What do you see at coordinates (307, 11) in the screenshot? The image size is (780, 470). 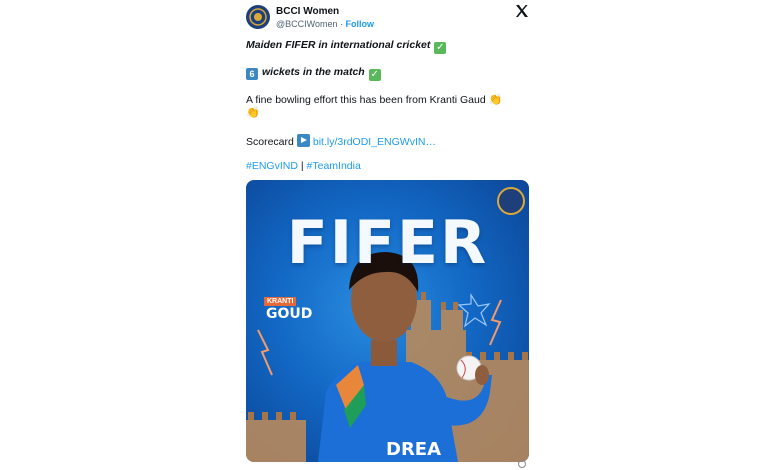 I see `account-name: BCCI Women` at bounding box center [307, 11].